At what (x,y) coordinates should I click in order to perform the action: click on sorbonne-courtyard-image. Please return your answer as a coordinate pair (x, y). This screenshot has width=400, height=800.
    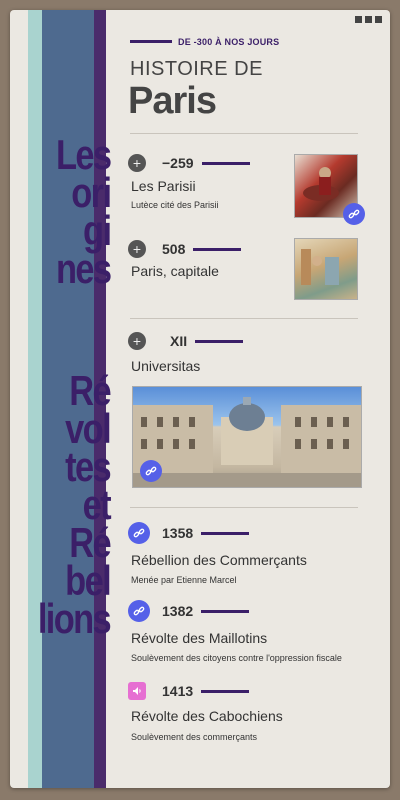
    Looking at the image, I should click on (247, 437).